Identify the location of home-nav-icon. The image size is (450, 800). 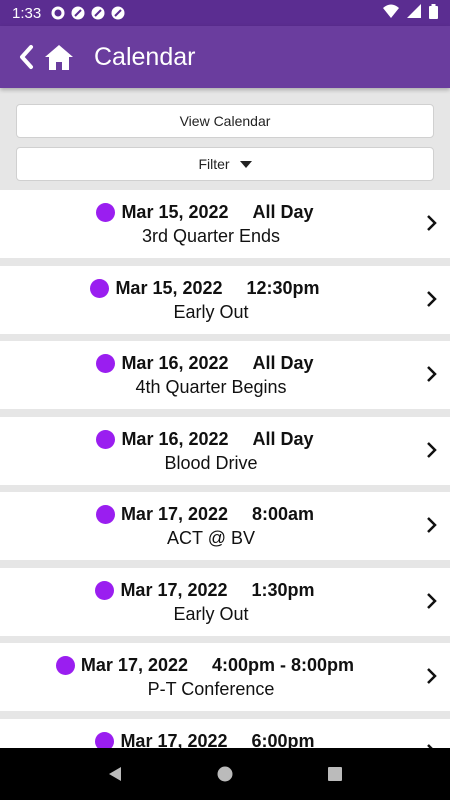
(225, 774).